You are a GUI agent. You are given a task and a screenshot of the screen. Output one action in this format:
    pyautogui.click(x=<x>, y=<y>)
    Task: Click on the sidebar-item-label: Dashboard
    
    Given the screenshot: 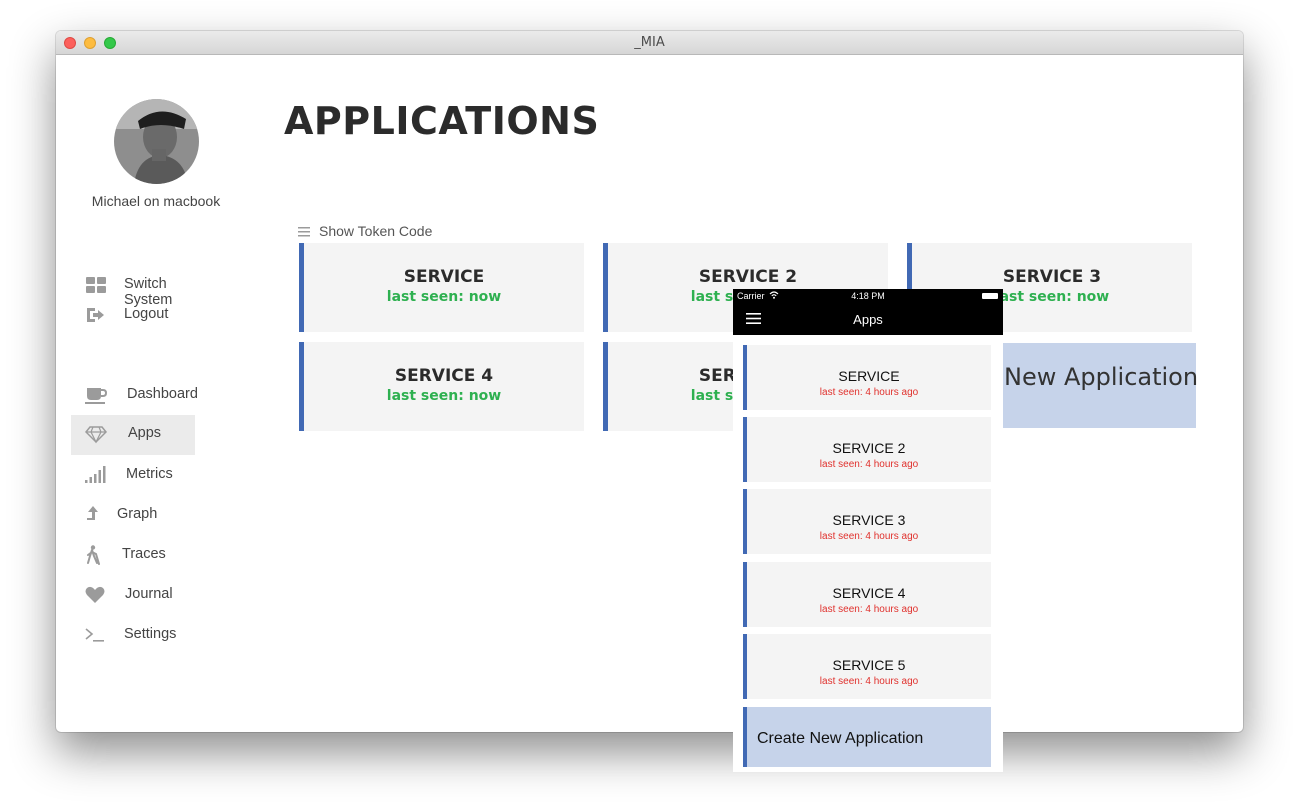 What is the action you would take?
    pyautogui.click(x=162, y=394)
    